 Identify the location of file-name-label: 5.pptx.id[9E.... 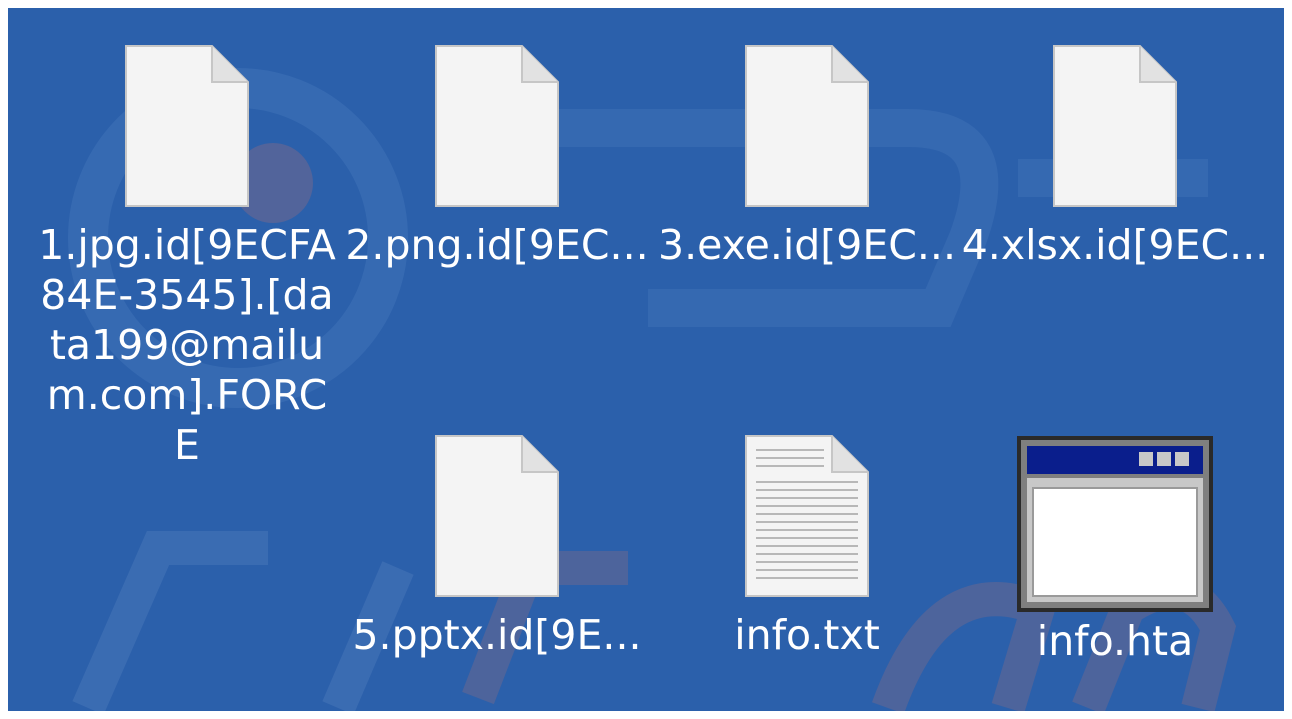
(497, 635).